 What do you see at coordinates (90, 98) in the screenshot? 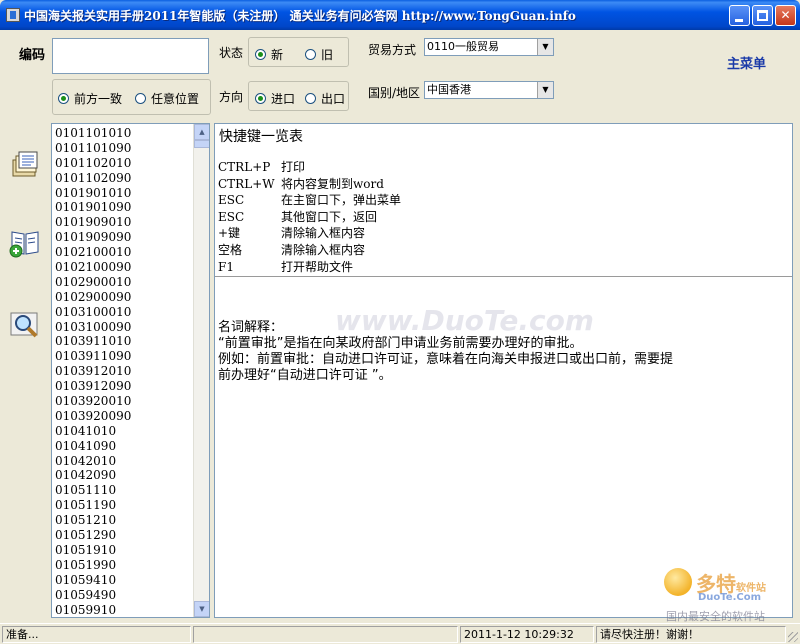
I see `match-prefix-radio: 前方一致` at bounding box center [90, 98].